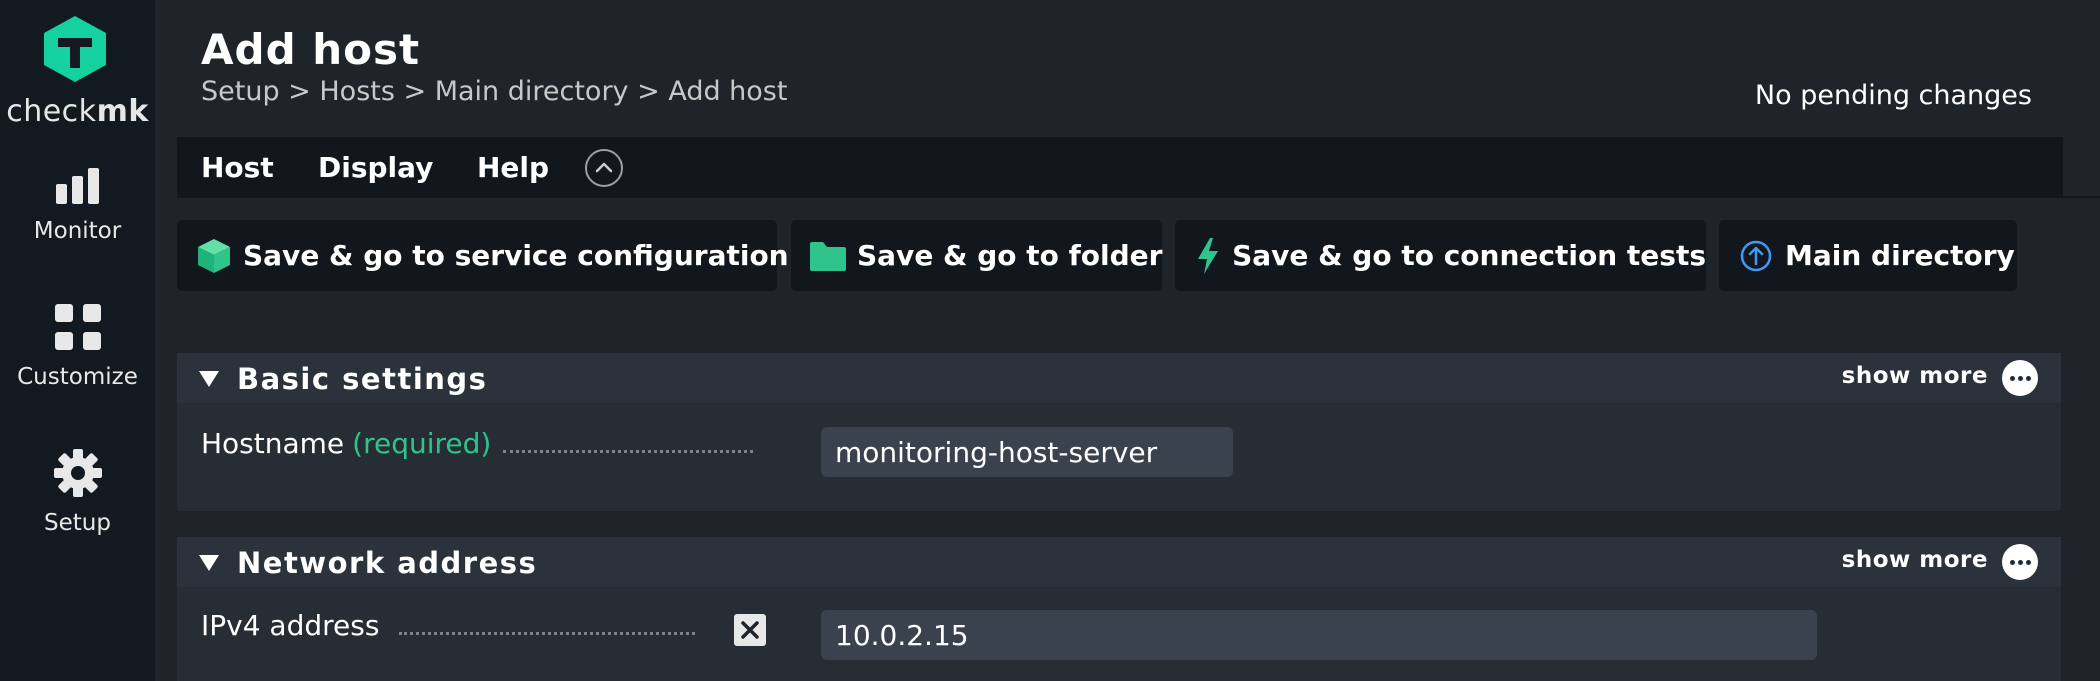 The width and height of the screenshot is (2100, 681). I want to click on gear-icon, so click(77, 473).